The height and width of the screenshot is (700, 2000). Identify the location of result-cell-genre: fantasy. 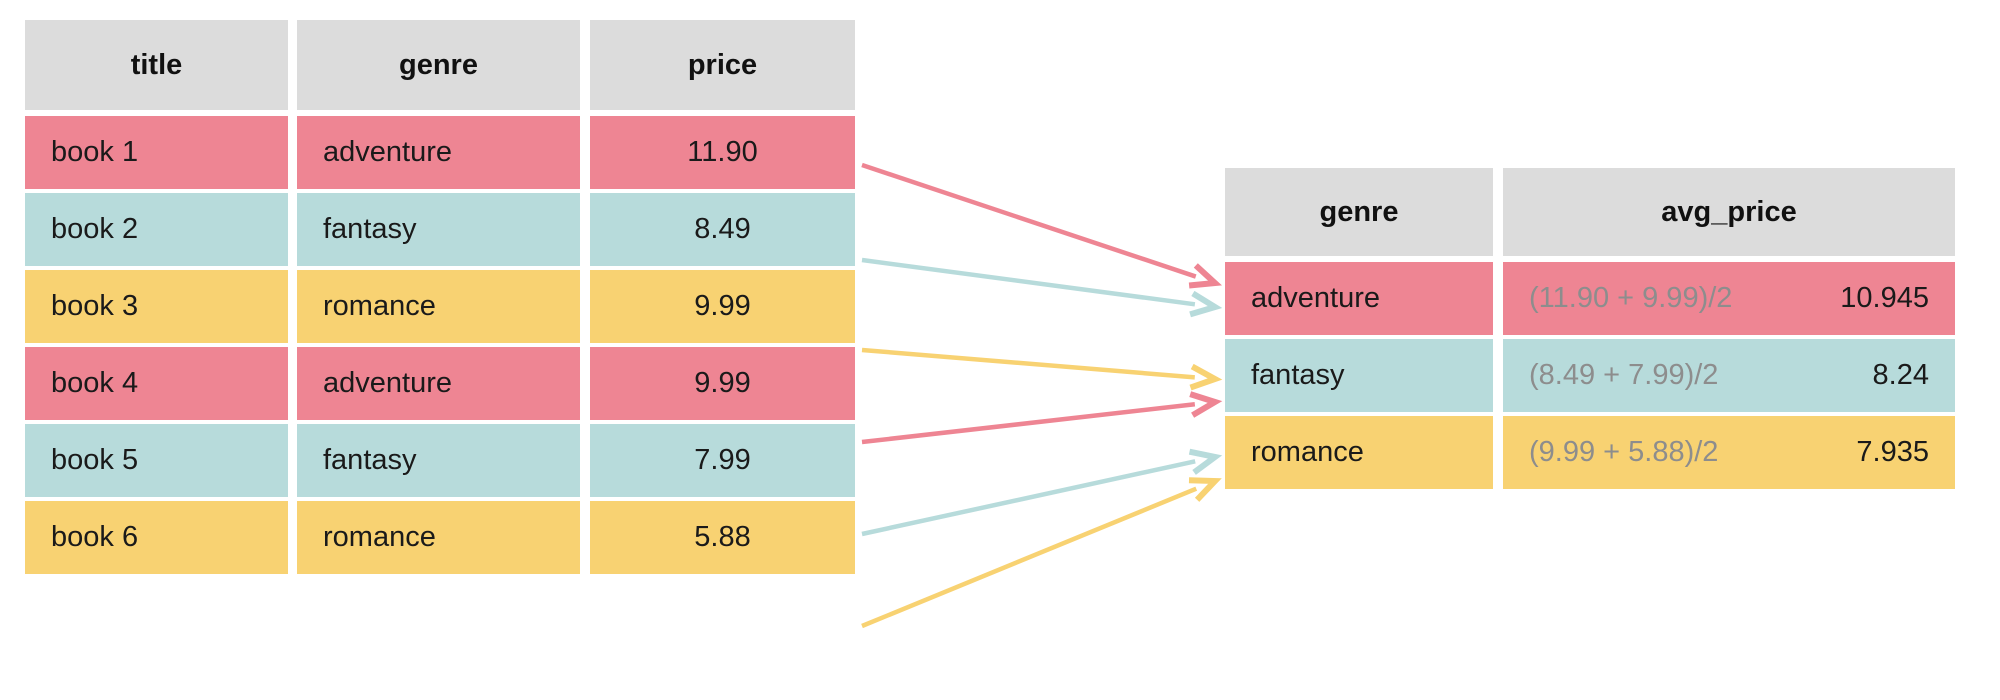
(1359, 375).